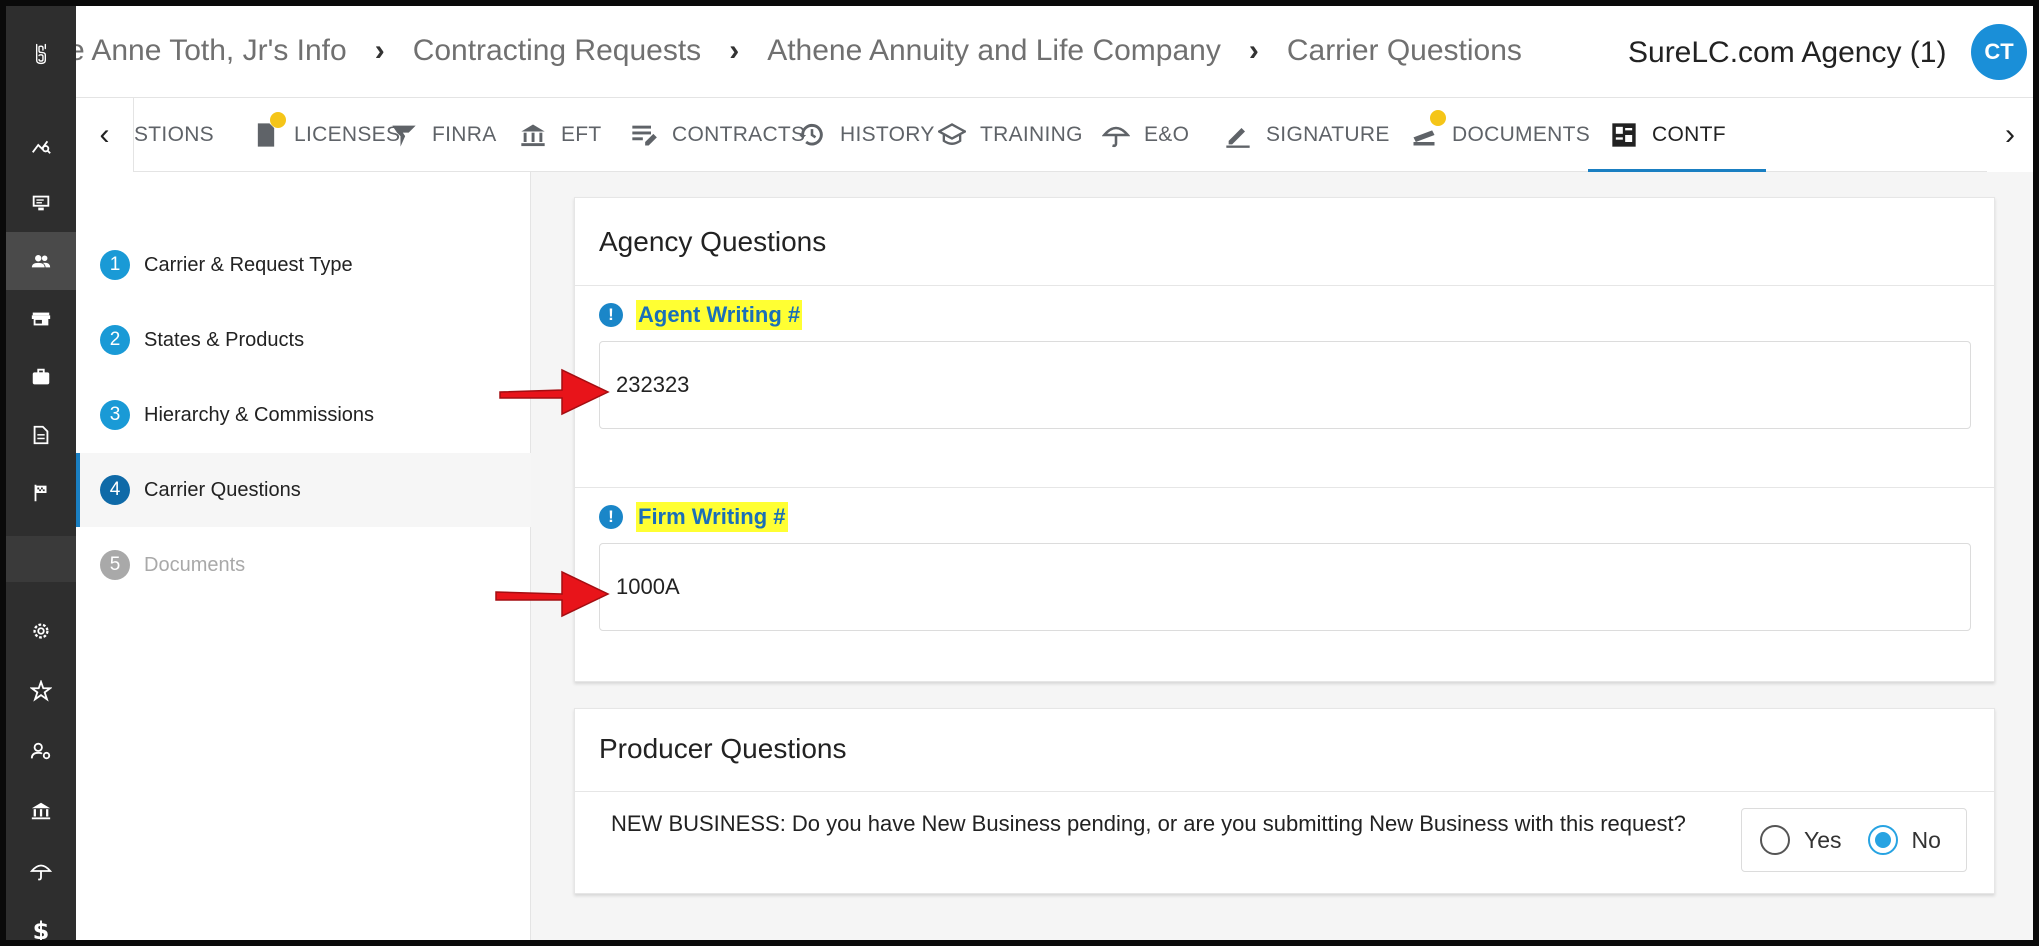 This screenshot has height=946, width=2039. I want to click on tab-contracts: CONTRACTS, so click(717, 135).